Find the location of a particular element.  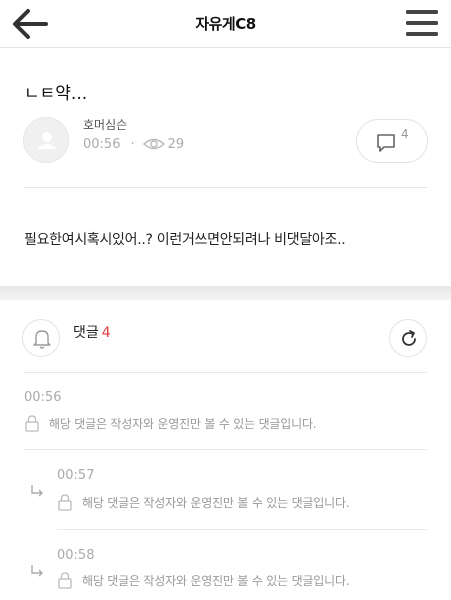

refresh-icon is located at coordinates (409, 338).